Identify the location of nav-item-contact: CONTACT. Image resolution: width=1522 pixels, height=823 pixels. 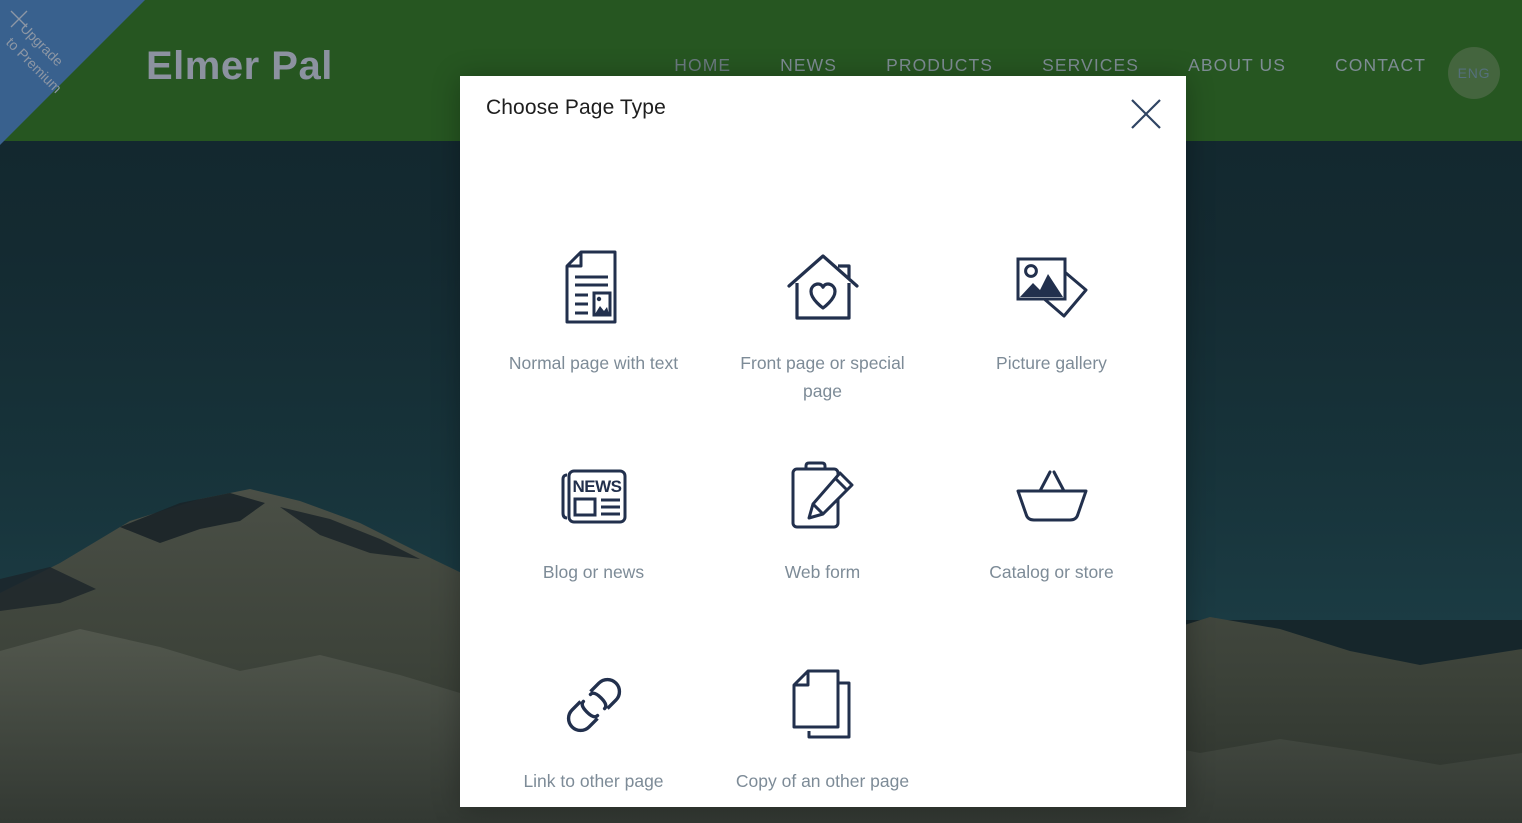
(1380, 65).